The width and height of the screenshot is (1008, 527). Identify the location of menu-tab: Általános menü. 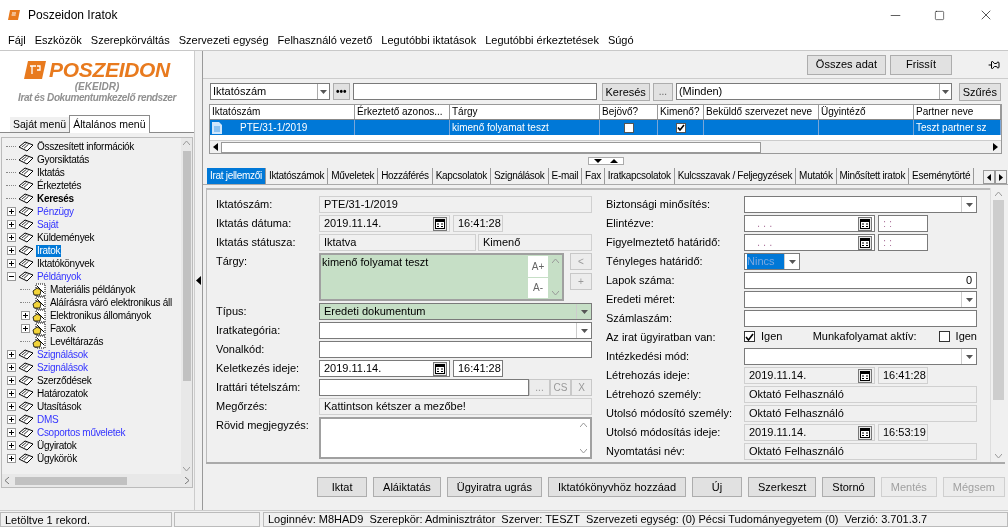
(109, 124).